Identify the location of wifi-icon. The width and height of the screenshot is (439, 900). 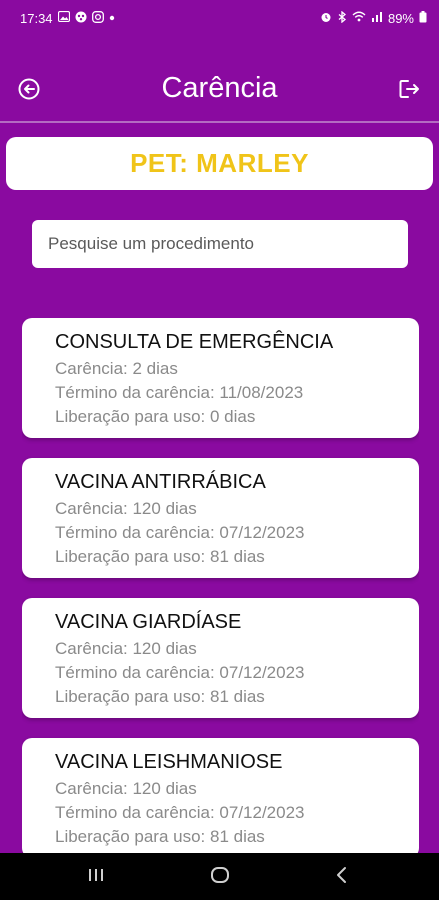
(359, 18).